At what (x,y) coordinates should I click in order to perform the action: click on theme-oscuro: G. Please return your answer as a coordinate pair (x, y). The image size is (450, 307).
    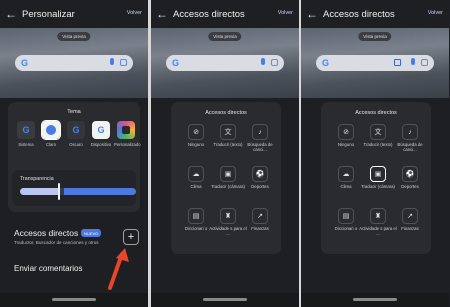
    Looking at the image, I should click on (76, 130).